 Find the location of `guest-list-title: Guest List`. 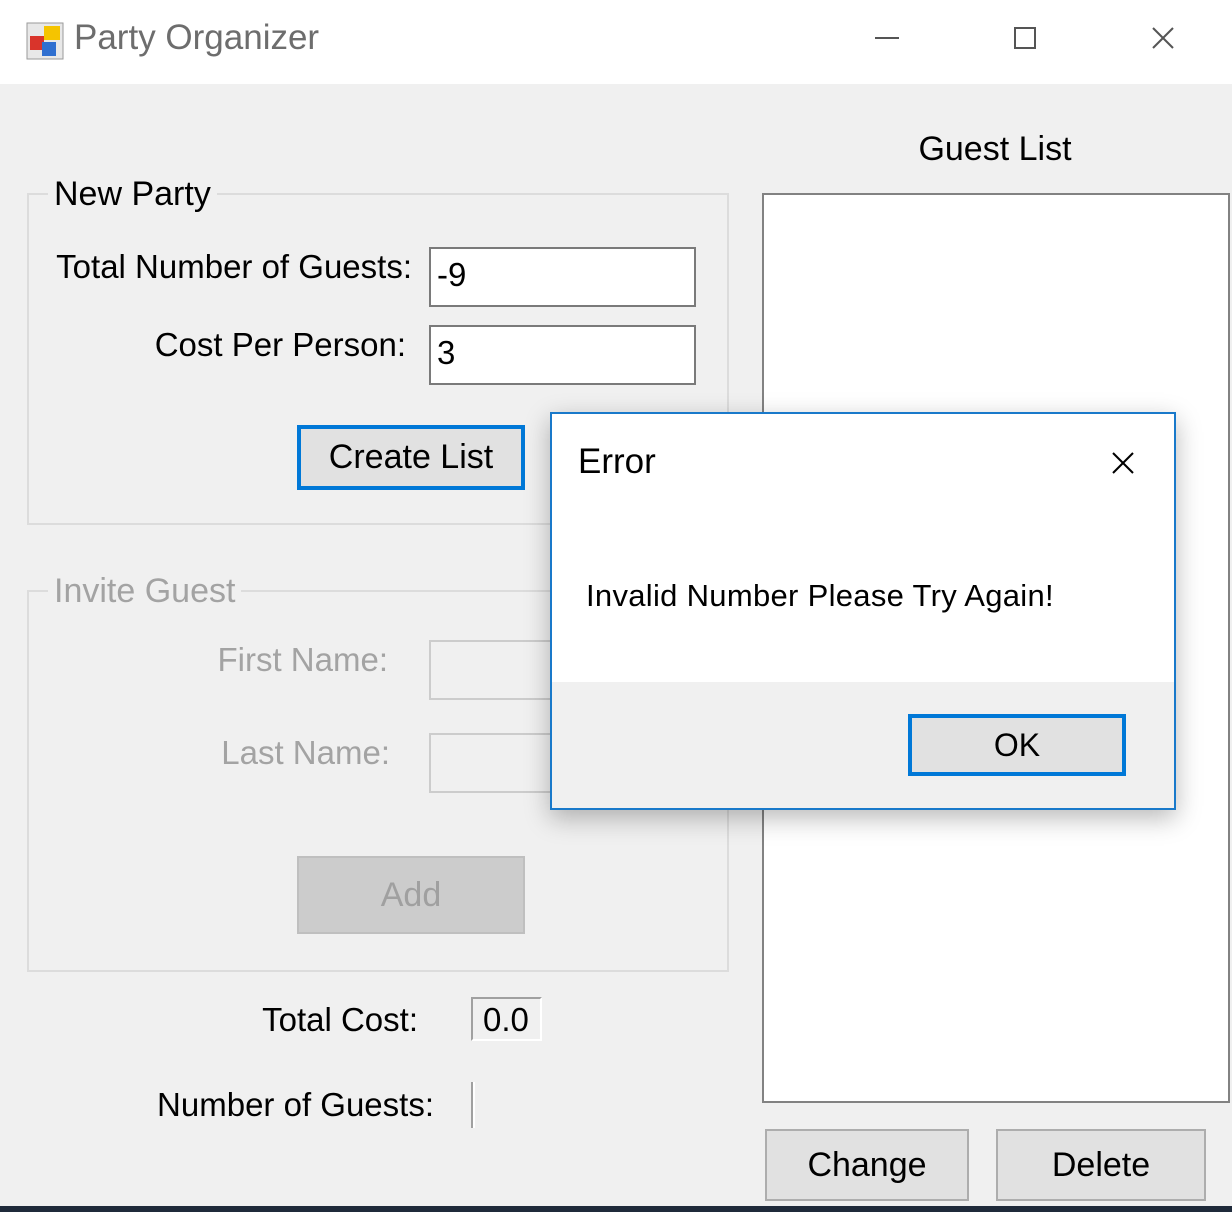

guest-list-title: Guest List is located at coordinates (995, 149).